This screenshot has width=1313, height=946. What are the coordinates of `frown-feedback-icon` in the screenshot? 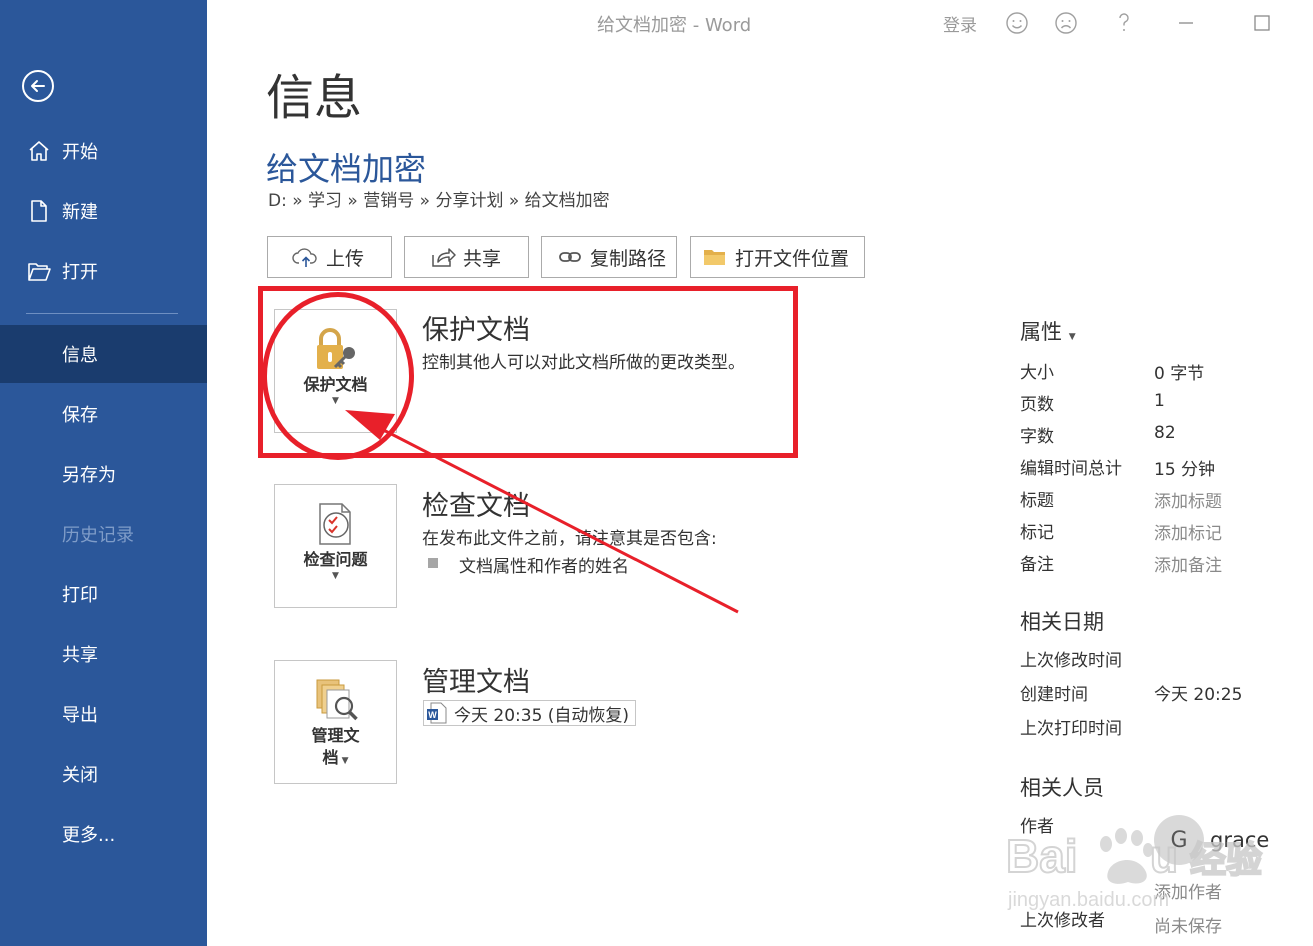 It's located at (1066, 23).